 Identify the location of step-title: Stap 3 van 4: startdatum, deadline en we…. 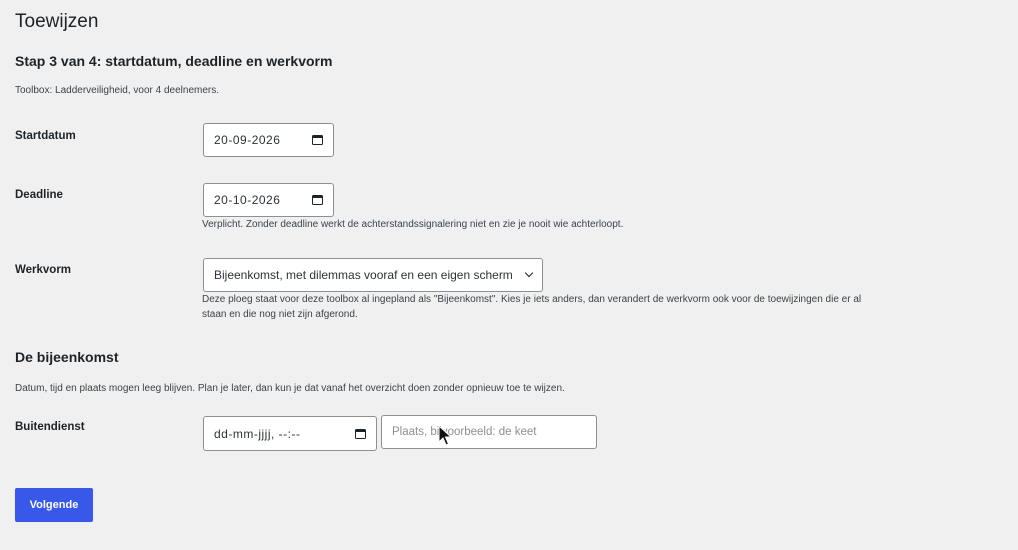
(174, 61).